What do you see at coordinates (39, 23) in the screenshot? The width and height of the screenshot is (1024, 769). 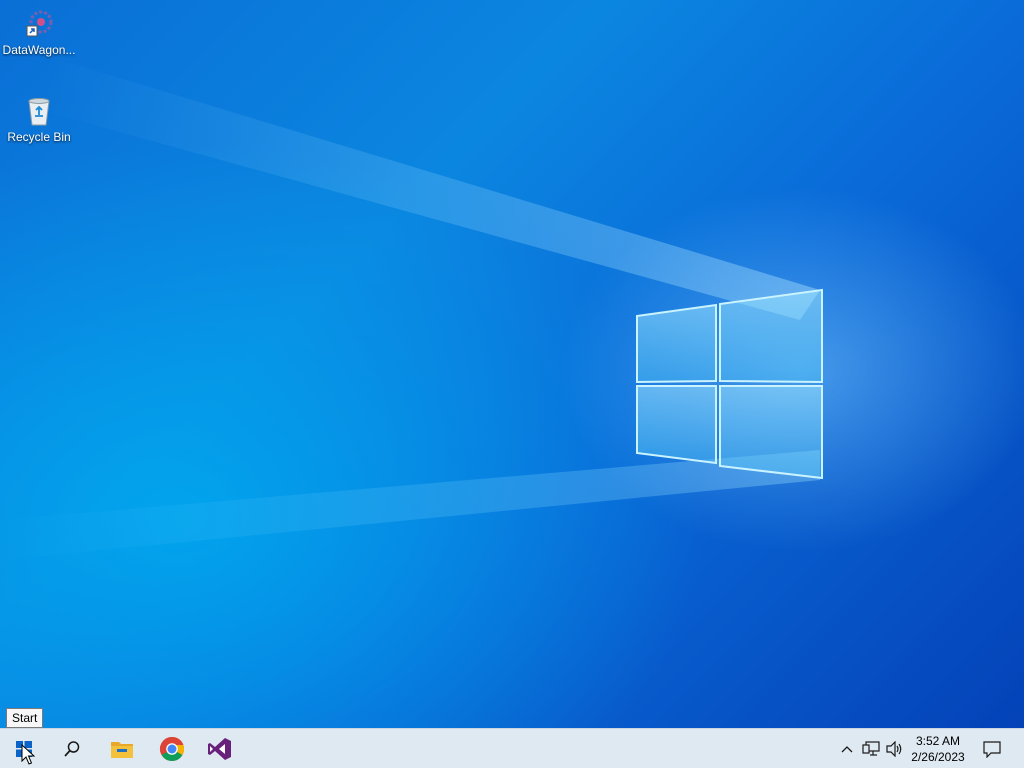 I see `datawagon-app-icon` at bounding box center [39, 23].